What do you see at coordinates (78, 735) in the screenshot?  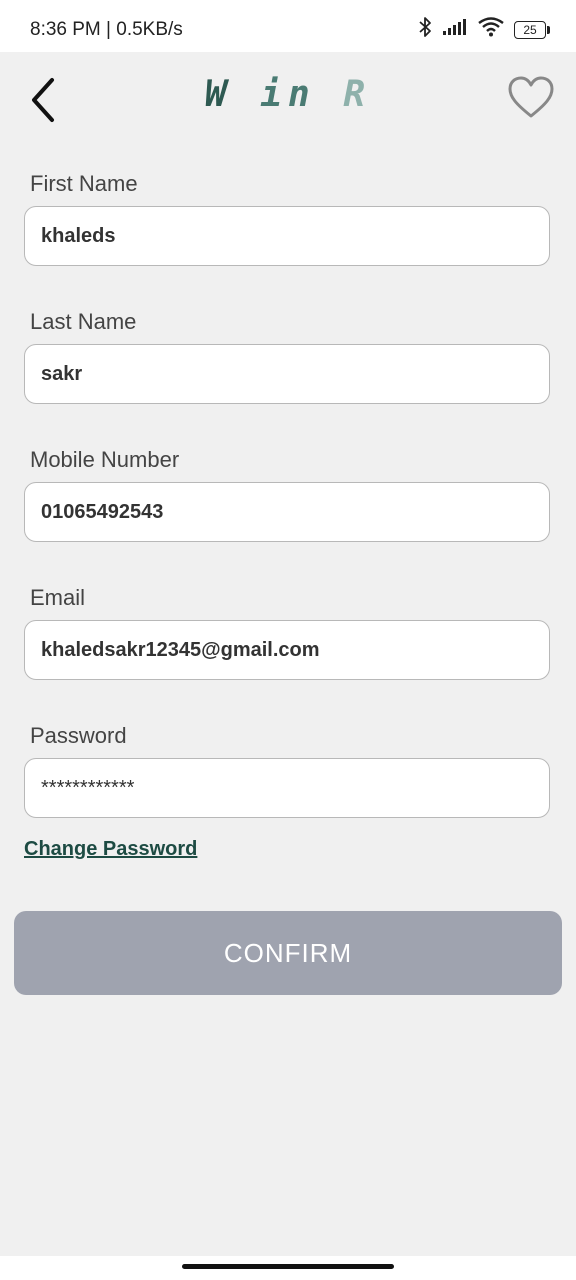 I see `password-label: Password` at bounding box center [78, 735].